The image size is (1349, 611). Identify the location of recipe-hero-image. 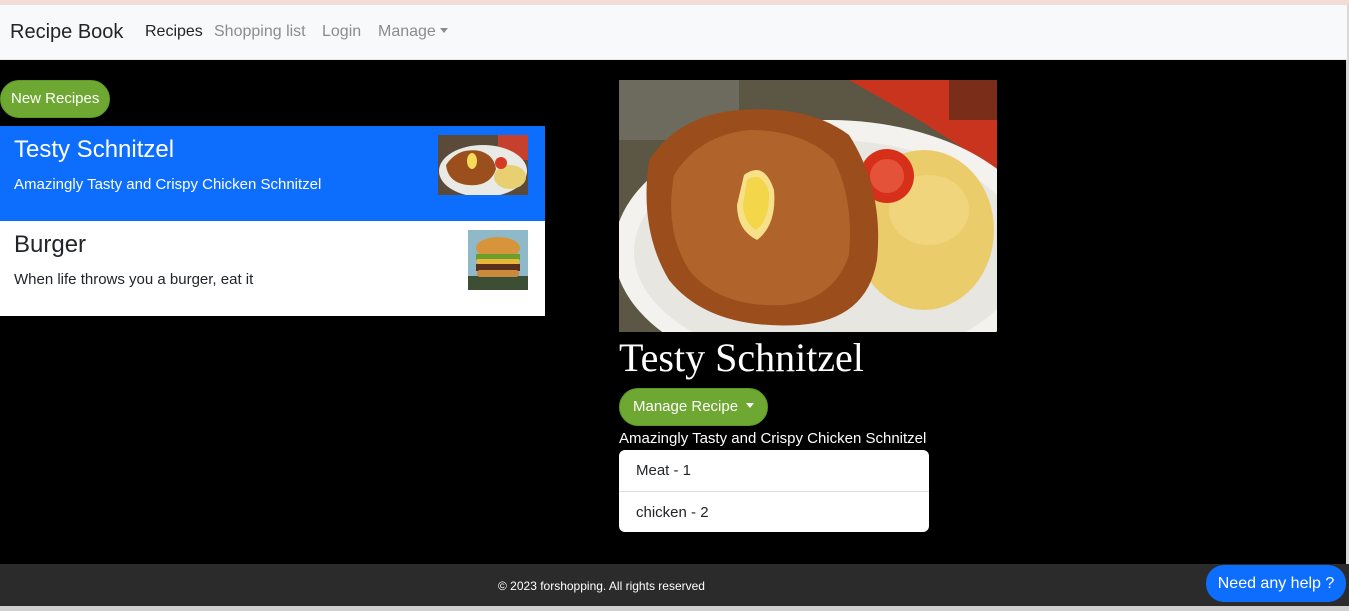
(808, 206).